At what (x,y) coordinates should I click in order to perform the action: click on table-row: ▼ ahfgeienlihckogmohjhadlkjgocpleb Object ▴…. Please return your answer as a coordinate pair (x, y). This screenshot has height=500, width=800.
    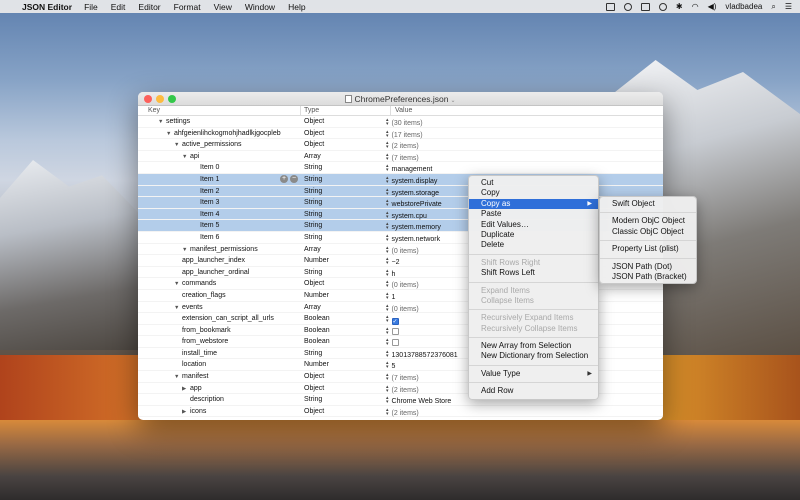
    Looking at the image, I should click on (400, 134).